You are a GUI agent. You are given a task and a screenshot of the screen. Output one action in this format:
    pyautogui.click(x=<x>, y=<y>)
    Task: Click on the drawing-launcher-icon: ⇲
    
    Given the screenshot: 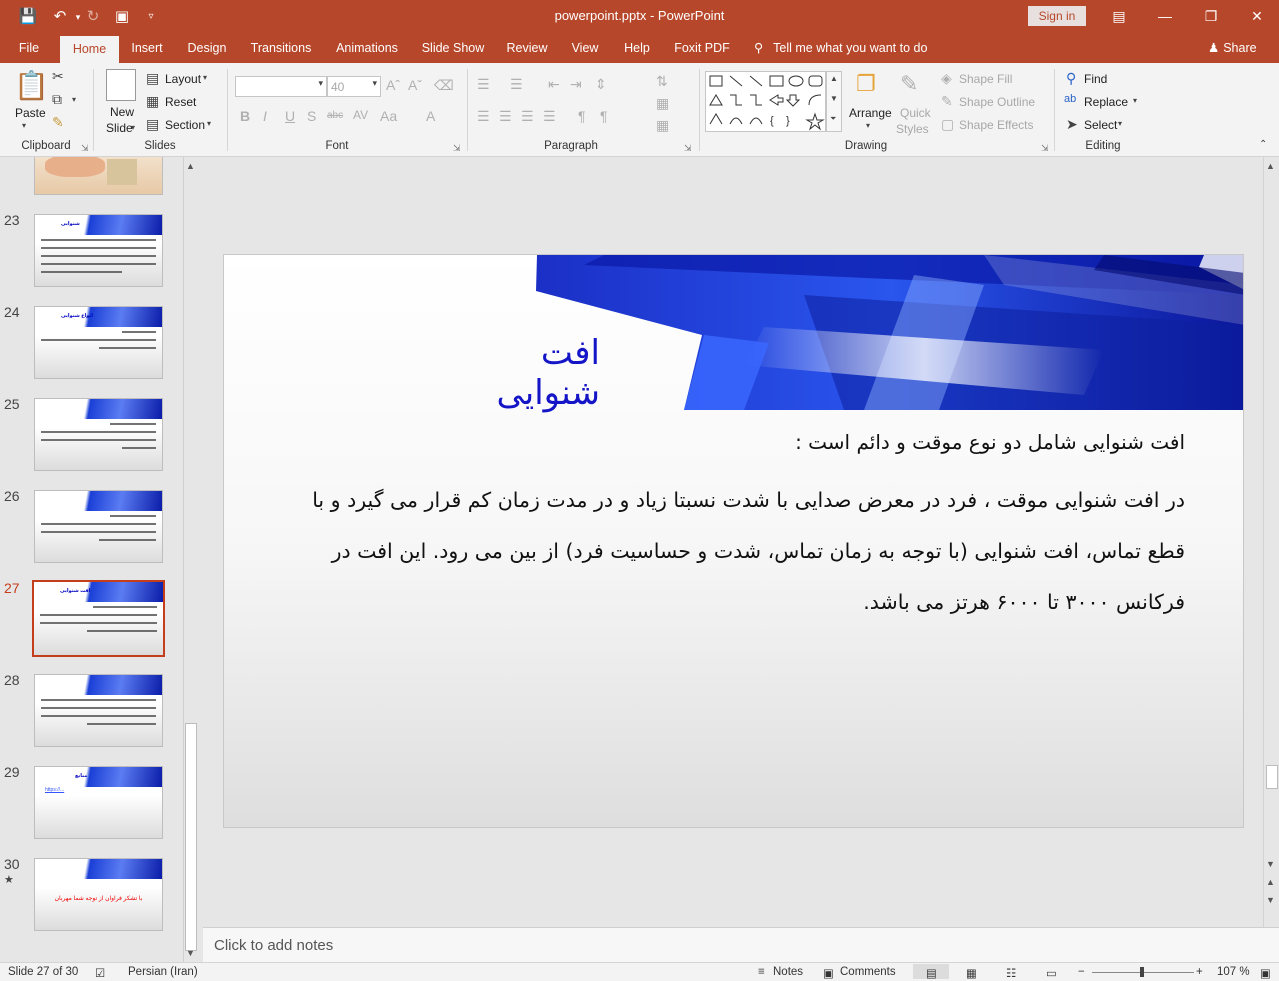 What is the action you would take?
    pyautogui.click(x=1045, y=148)
    